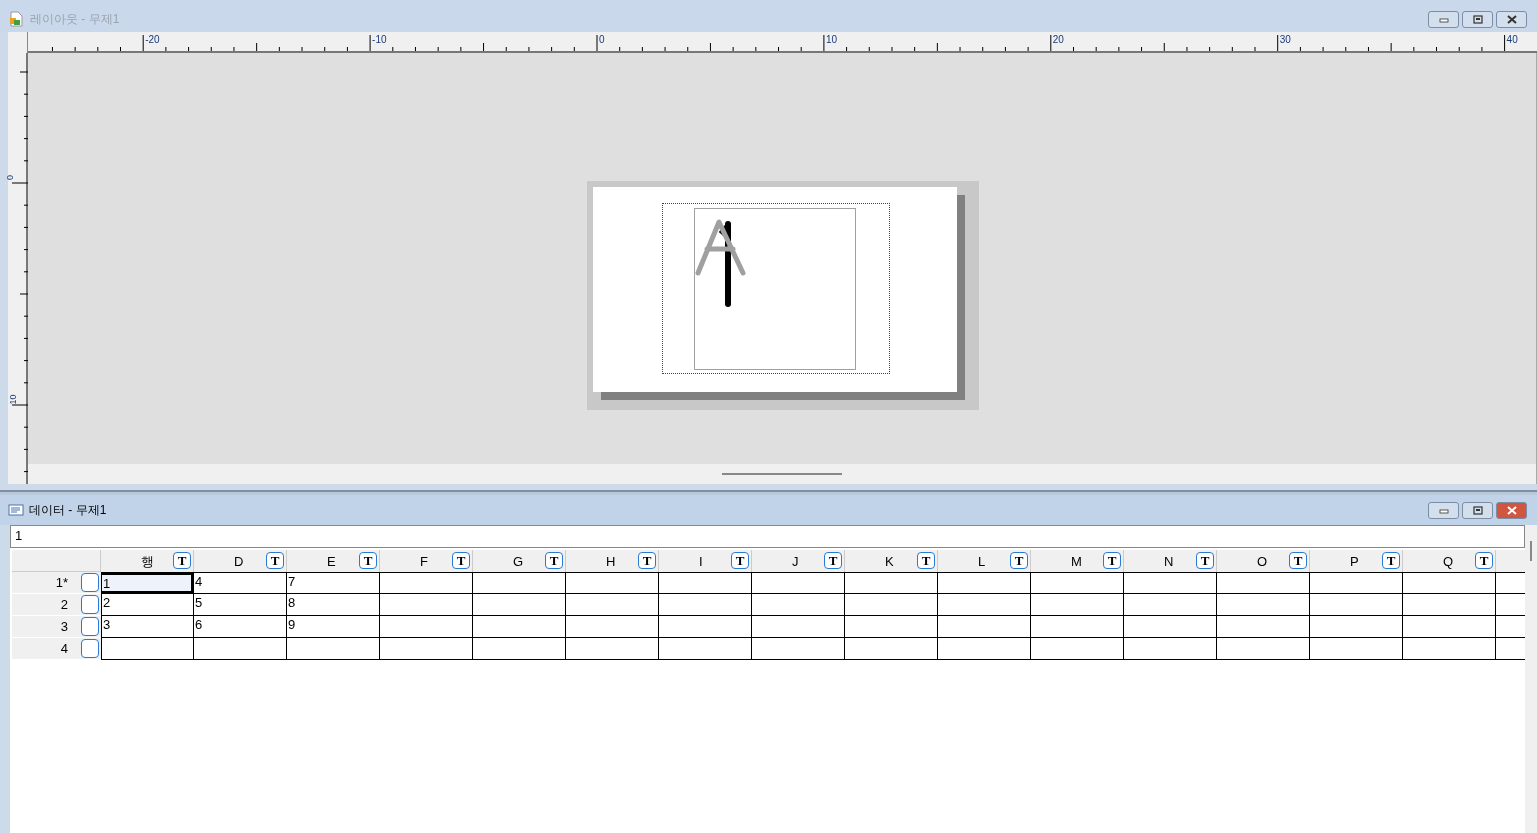 Image resolution: width=1537 pixels, height=833 pixels. Describe the element at coordinates (240, 605) in the screenshot. I see `table-cell: 5` at that location.